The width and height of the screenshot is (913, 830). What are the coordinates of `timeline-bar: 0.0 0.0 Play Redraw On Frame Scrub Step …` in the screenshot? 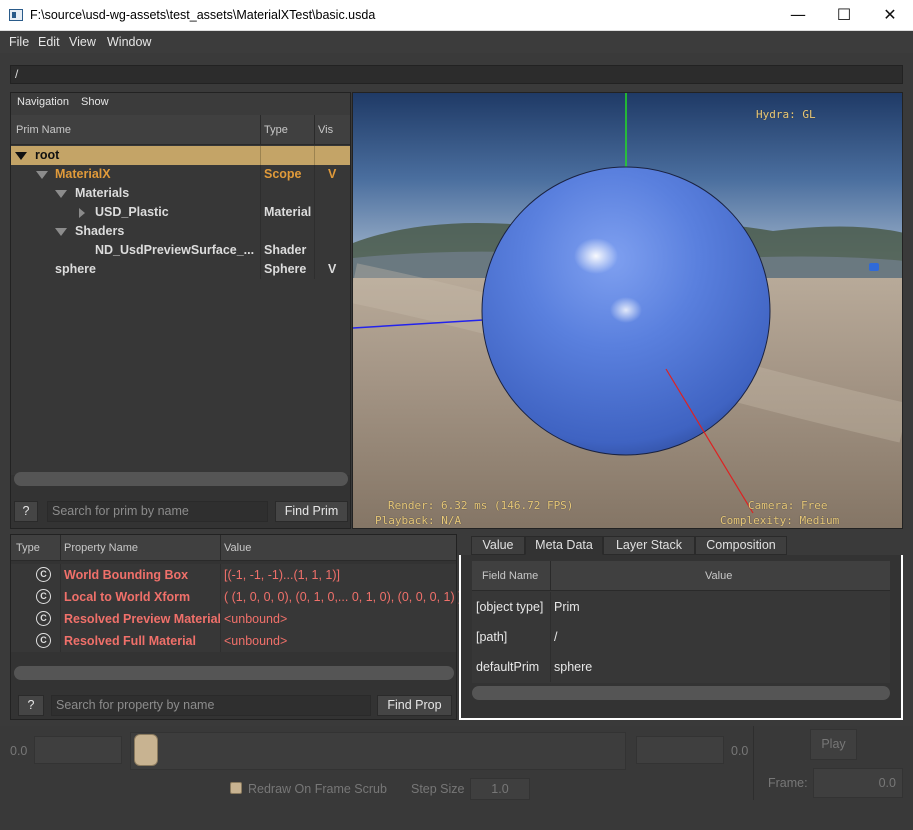 It's located at (456, 778).